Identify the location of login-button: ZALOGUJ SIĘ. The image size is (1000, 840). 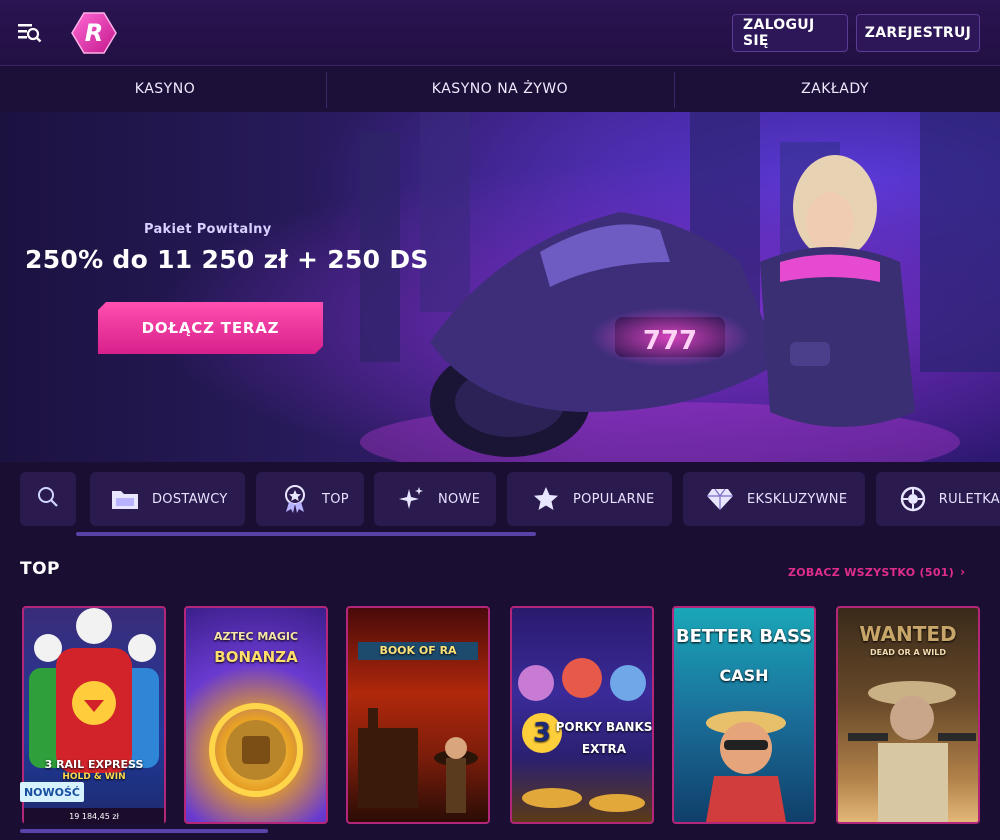
(790, 33).